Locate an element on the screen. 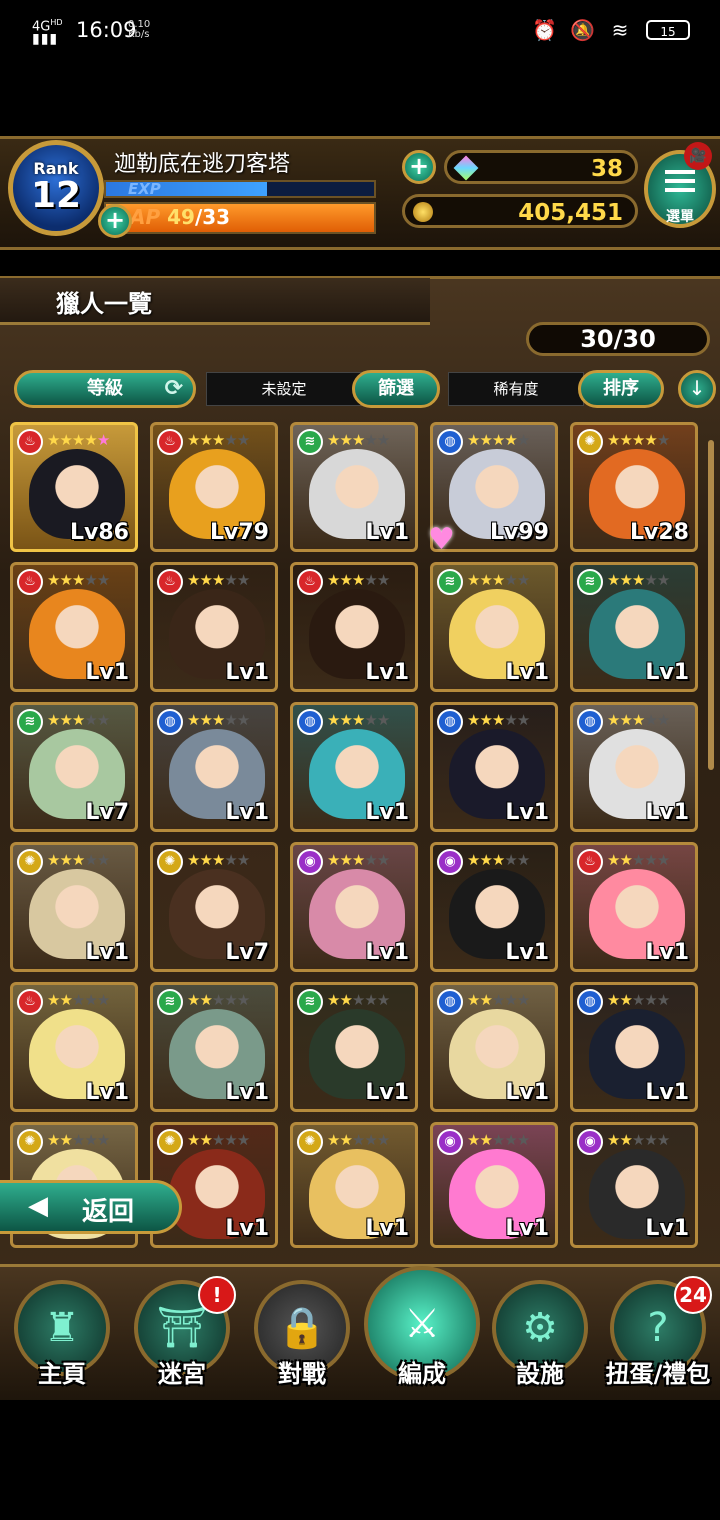  nav-item-1: ⛩ 迷宮! is located at coordinates (182, 1330).